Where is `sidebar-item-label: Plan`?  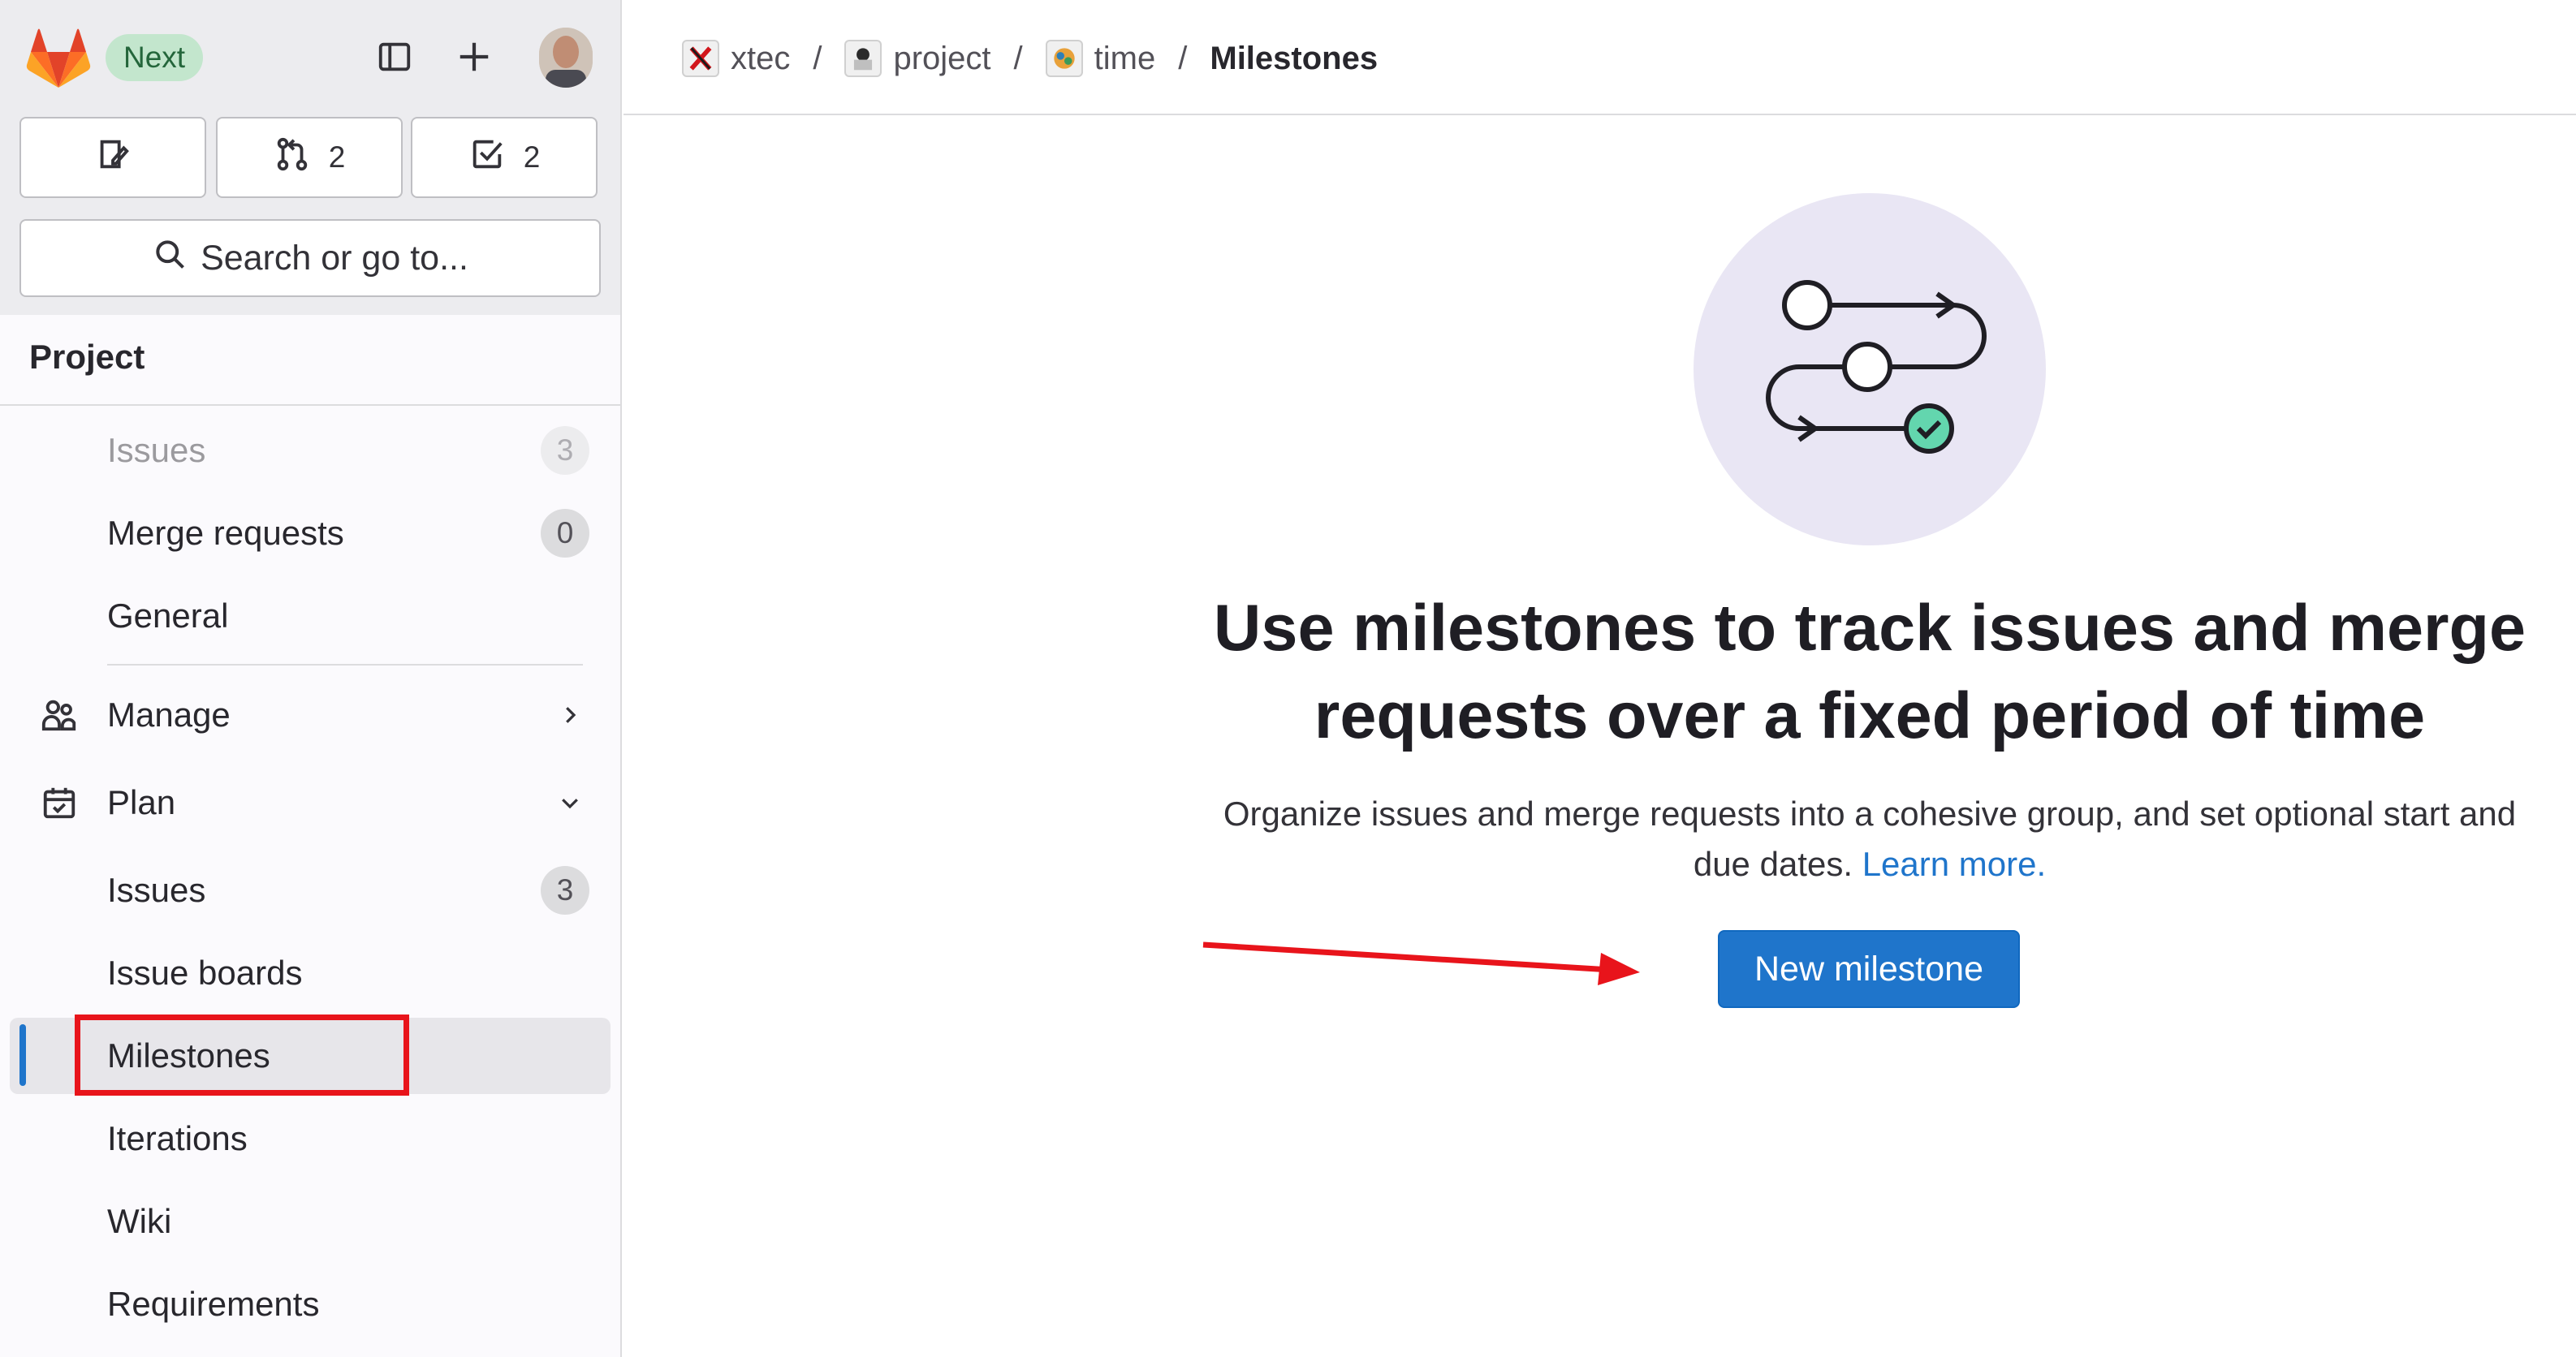 sidebar-item-label: Plan is located at coordinates (141, 802).